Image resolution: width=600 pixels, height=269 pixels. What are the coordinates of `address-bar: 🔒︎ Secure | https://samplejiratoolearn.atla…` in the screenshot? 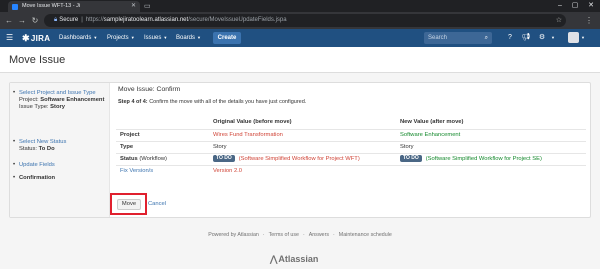 It's located at (305, 20).